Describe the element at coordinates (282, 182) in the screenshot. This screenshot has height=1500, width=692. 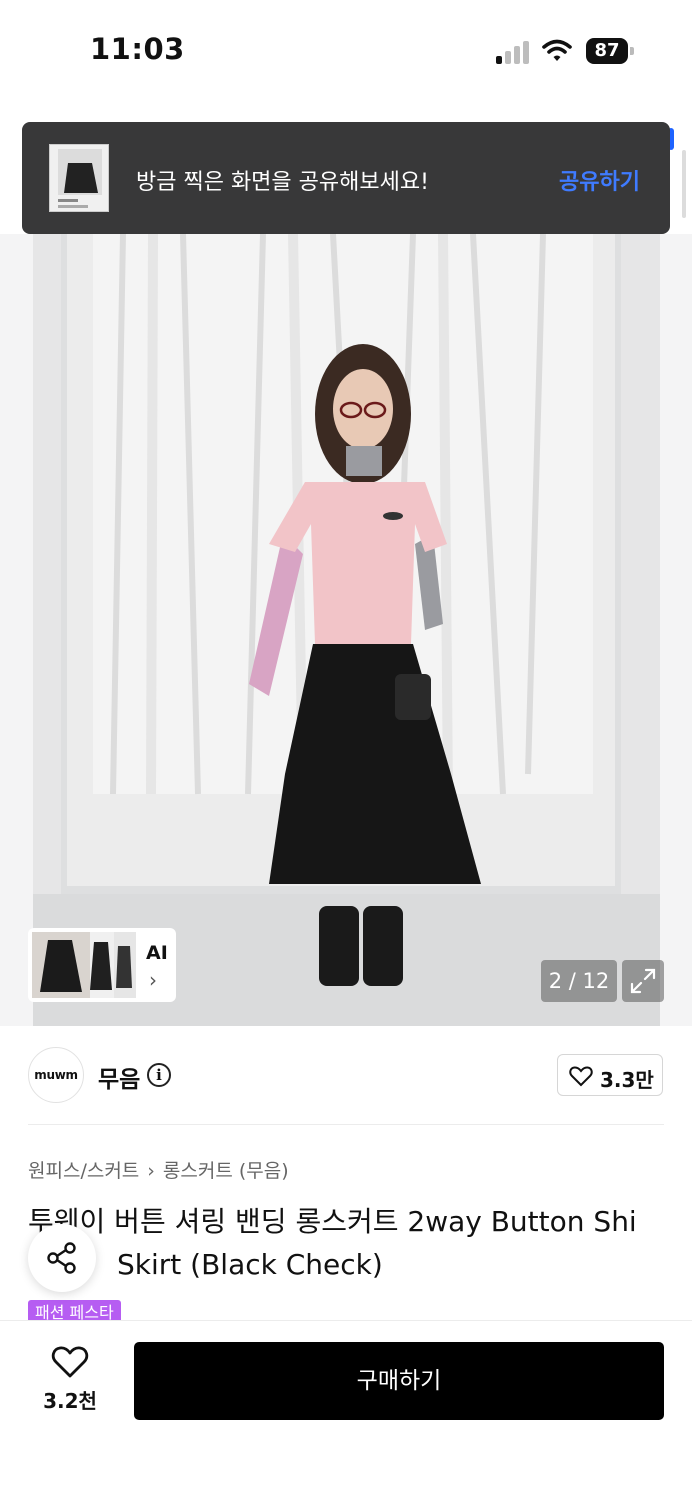
I see `toast-message: 방금 찍은 화면을 공유해보세요!` at that location.